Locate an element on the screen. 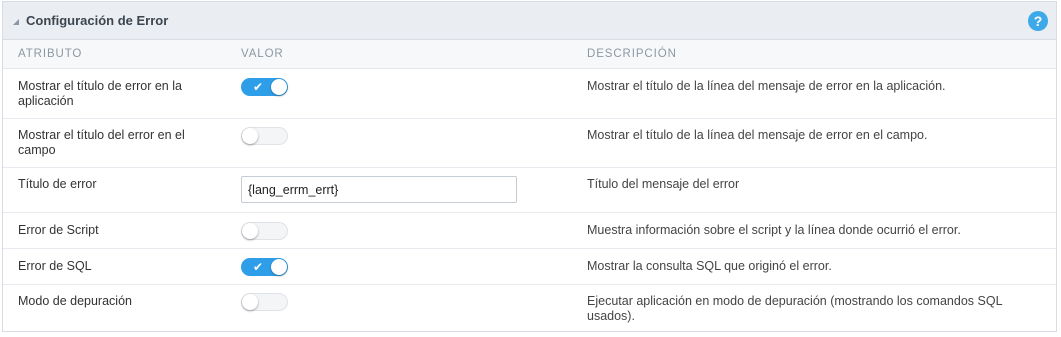 This screenshot has height=337, width=1061. show-error-title-field-toggle: ✔ is located at coordinates (264, 136).